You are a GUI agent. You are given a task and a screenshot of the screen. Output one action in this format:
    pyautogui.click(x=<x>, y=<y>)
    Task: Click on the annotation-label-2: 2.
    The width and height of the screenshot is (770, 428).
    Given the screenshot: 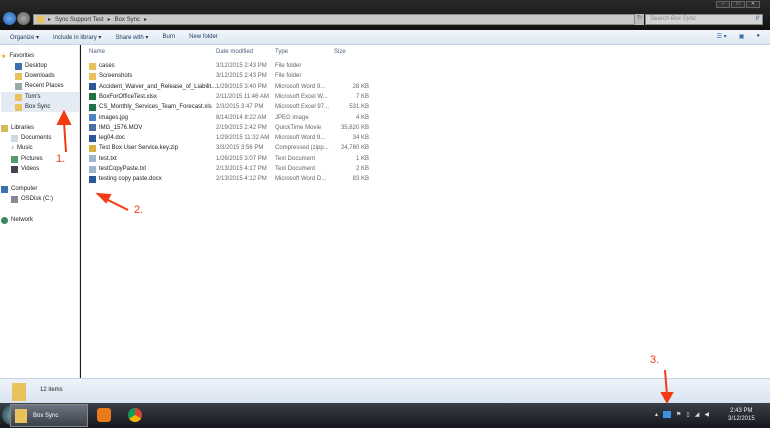 What is the action you would take?
    pyautogui.click(x=139, y=210)
    